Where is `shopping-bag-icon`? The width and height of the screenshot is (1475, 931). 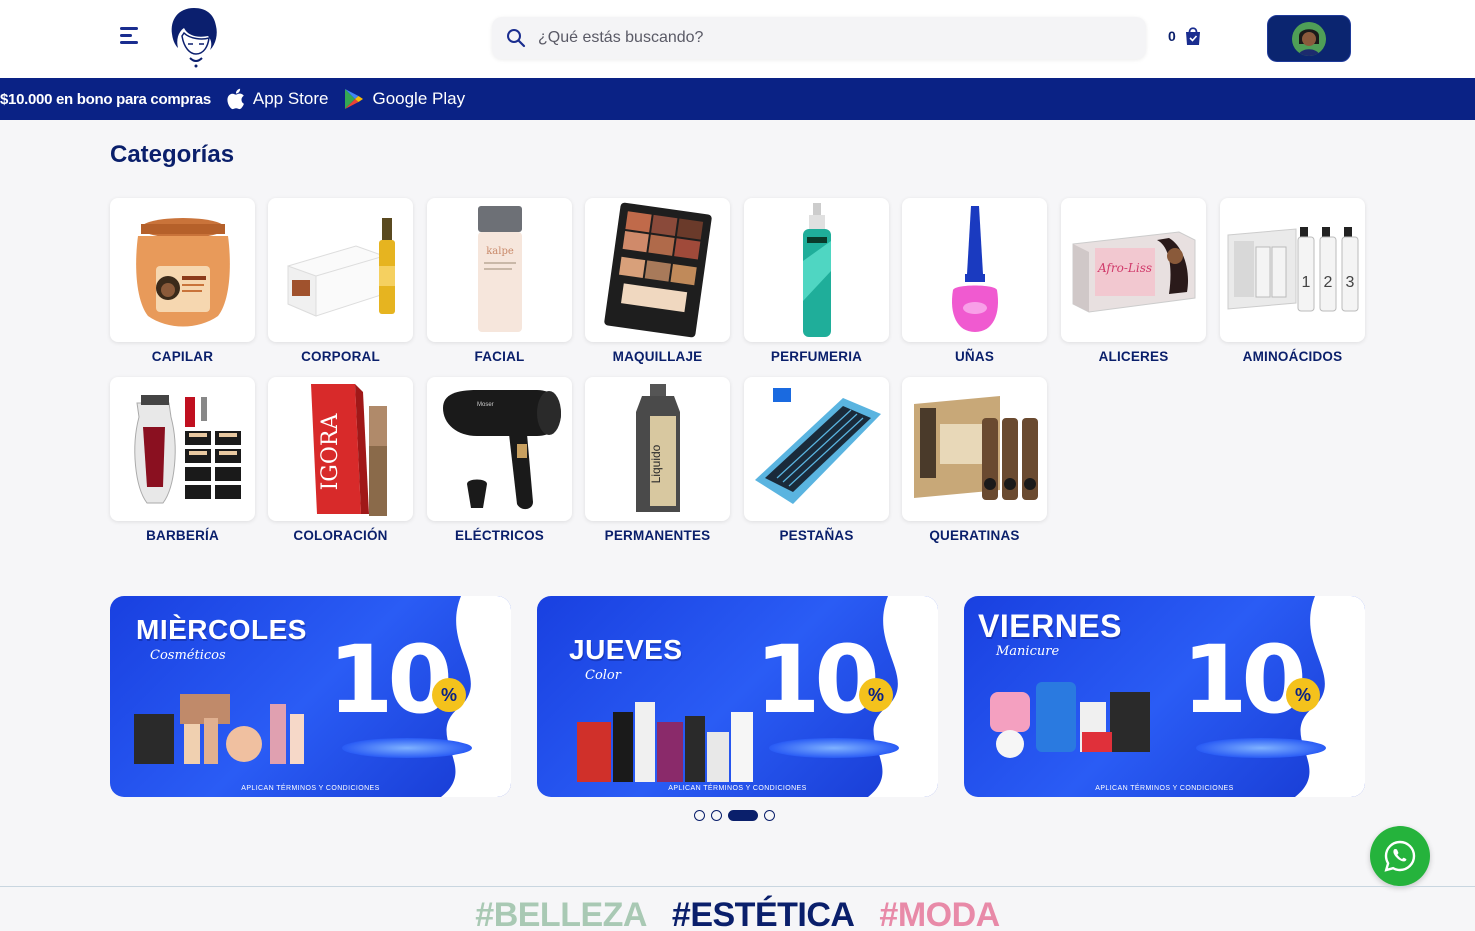 shopping-bag-icon is located at coordinates (1192, 36).